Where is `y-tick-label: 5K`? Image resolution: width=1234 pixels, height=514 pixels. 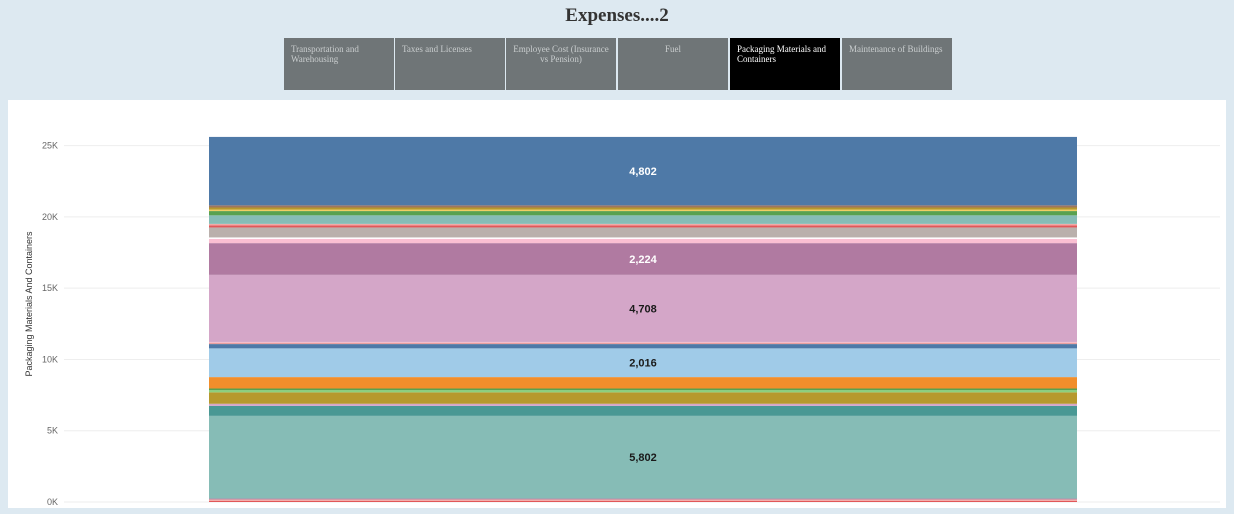 y-tick-label: 5K is located at coordinates (52, 431).